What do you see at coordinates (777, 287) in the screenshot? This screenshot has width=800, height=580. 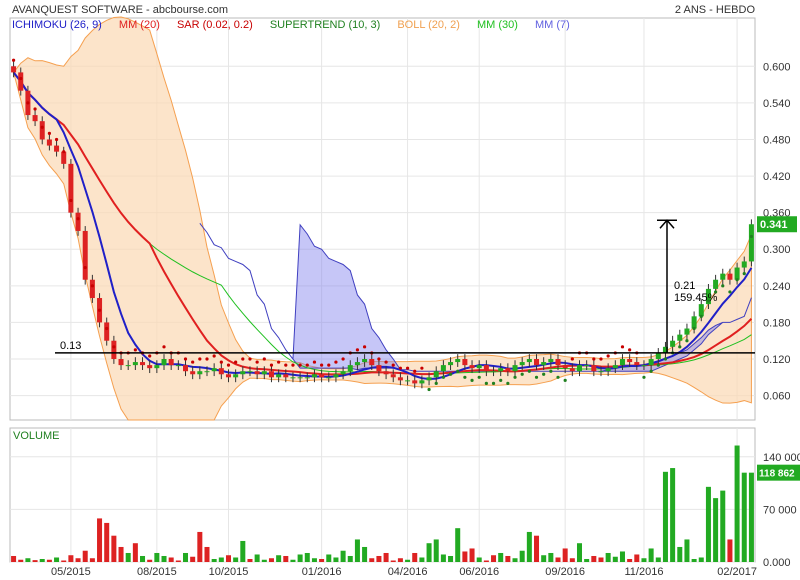 I see `y-tick-label: 0.240` at bounding box center [777, 287].